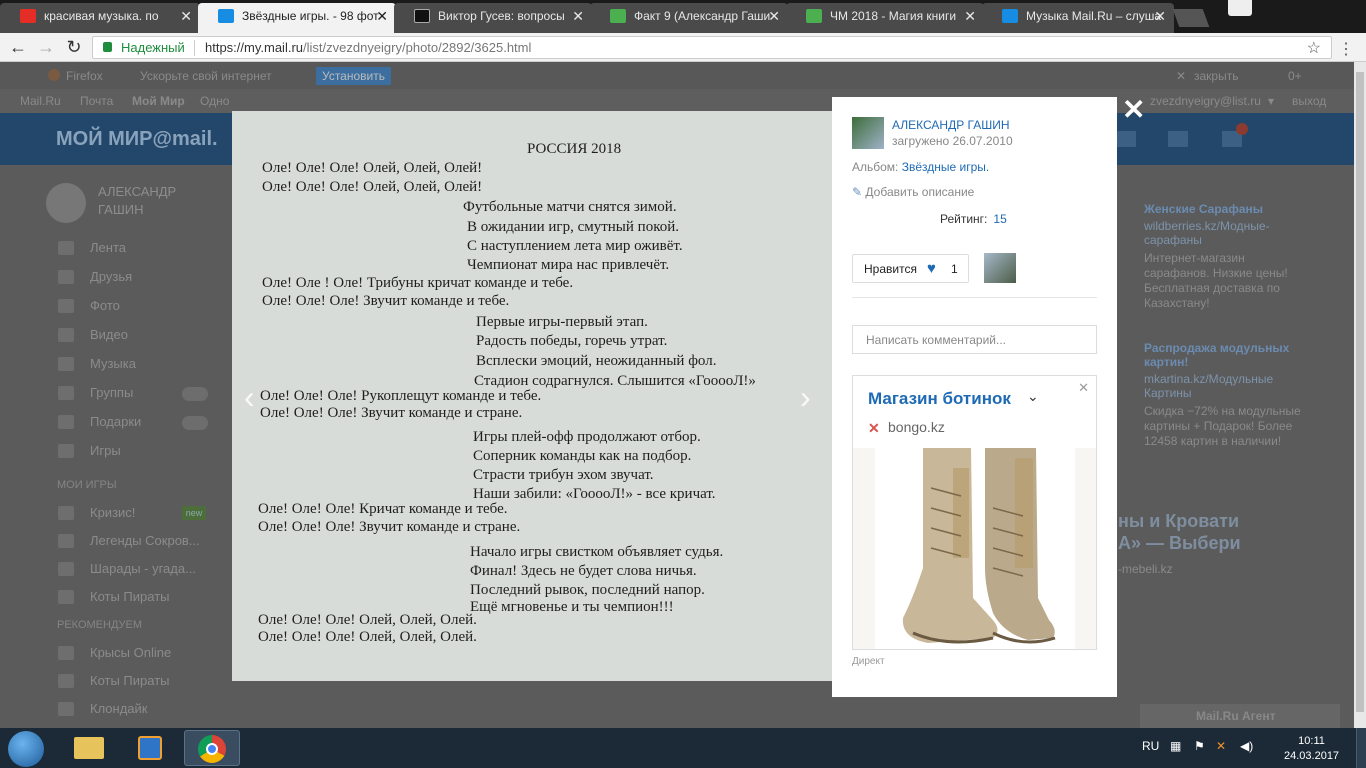  Describe the element at coordinates (587, 590) in the screenshot. I see `poem-line: Последний рывок, последний напор.` at that location.